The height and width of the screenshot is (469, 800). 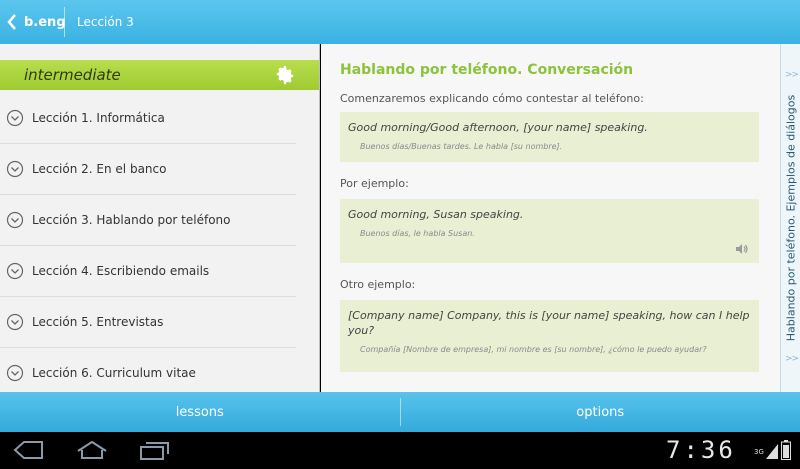 I want to click on back-button, so click(x=12, y=22).